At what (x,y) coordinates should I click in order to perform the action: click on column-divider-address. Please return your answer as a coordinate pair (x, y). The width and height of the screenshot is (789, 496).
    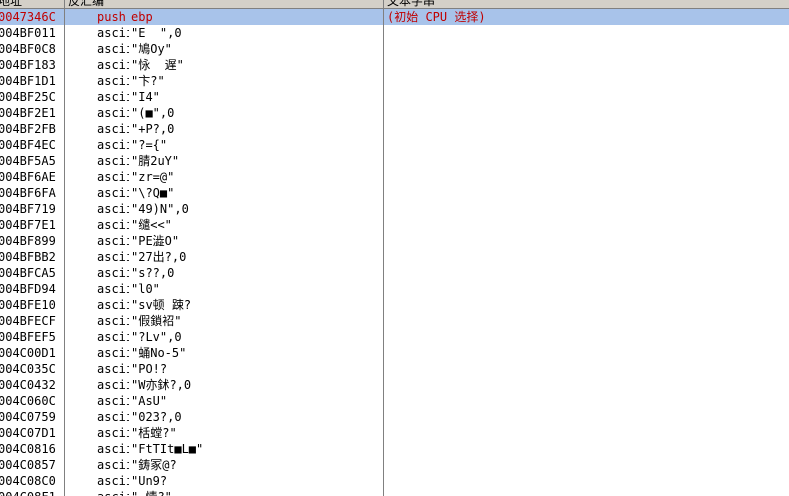
    Looking at the image, I should click on (64, 248).